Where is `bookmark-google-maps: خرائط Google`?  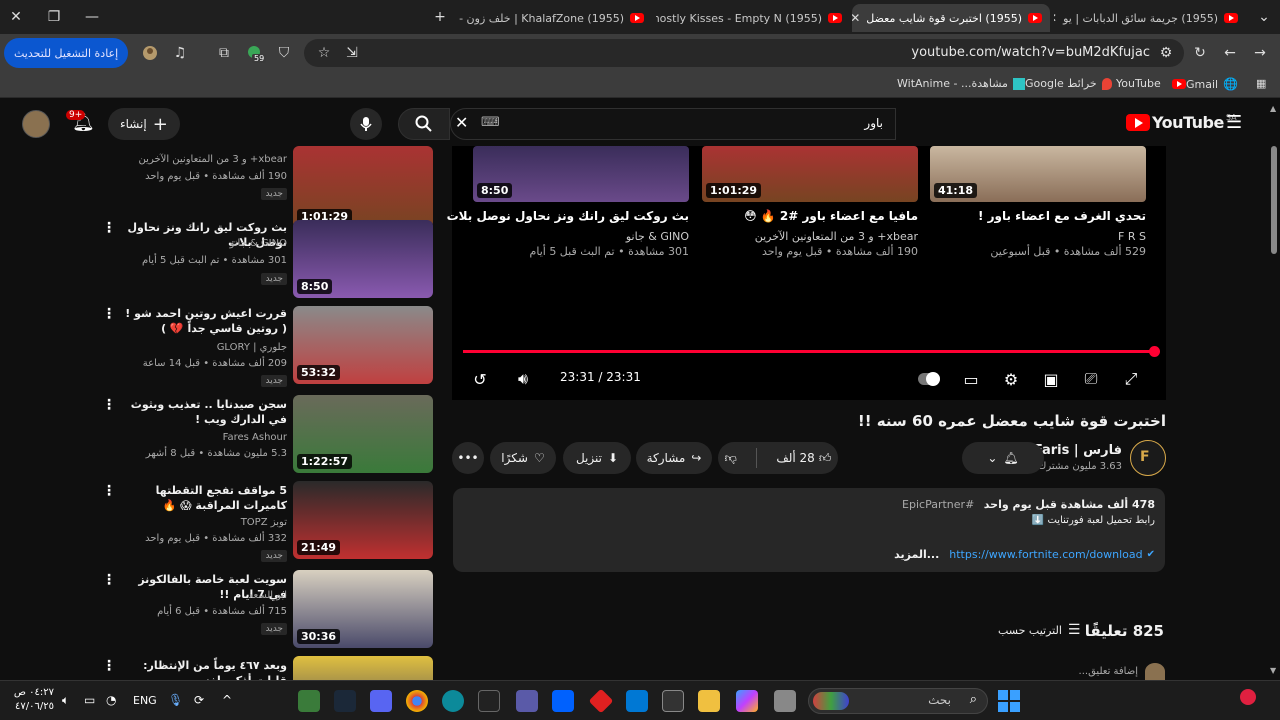
bookmark-google-maps: خرائط Google is located at coordinates (1068, 83).